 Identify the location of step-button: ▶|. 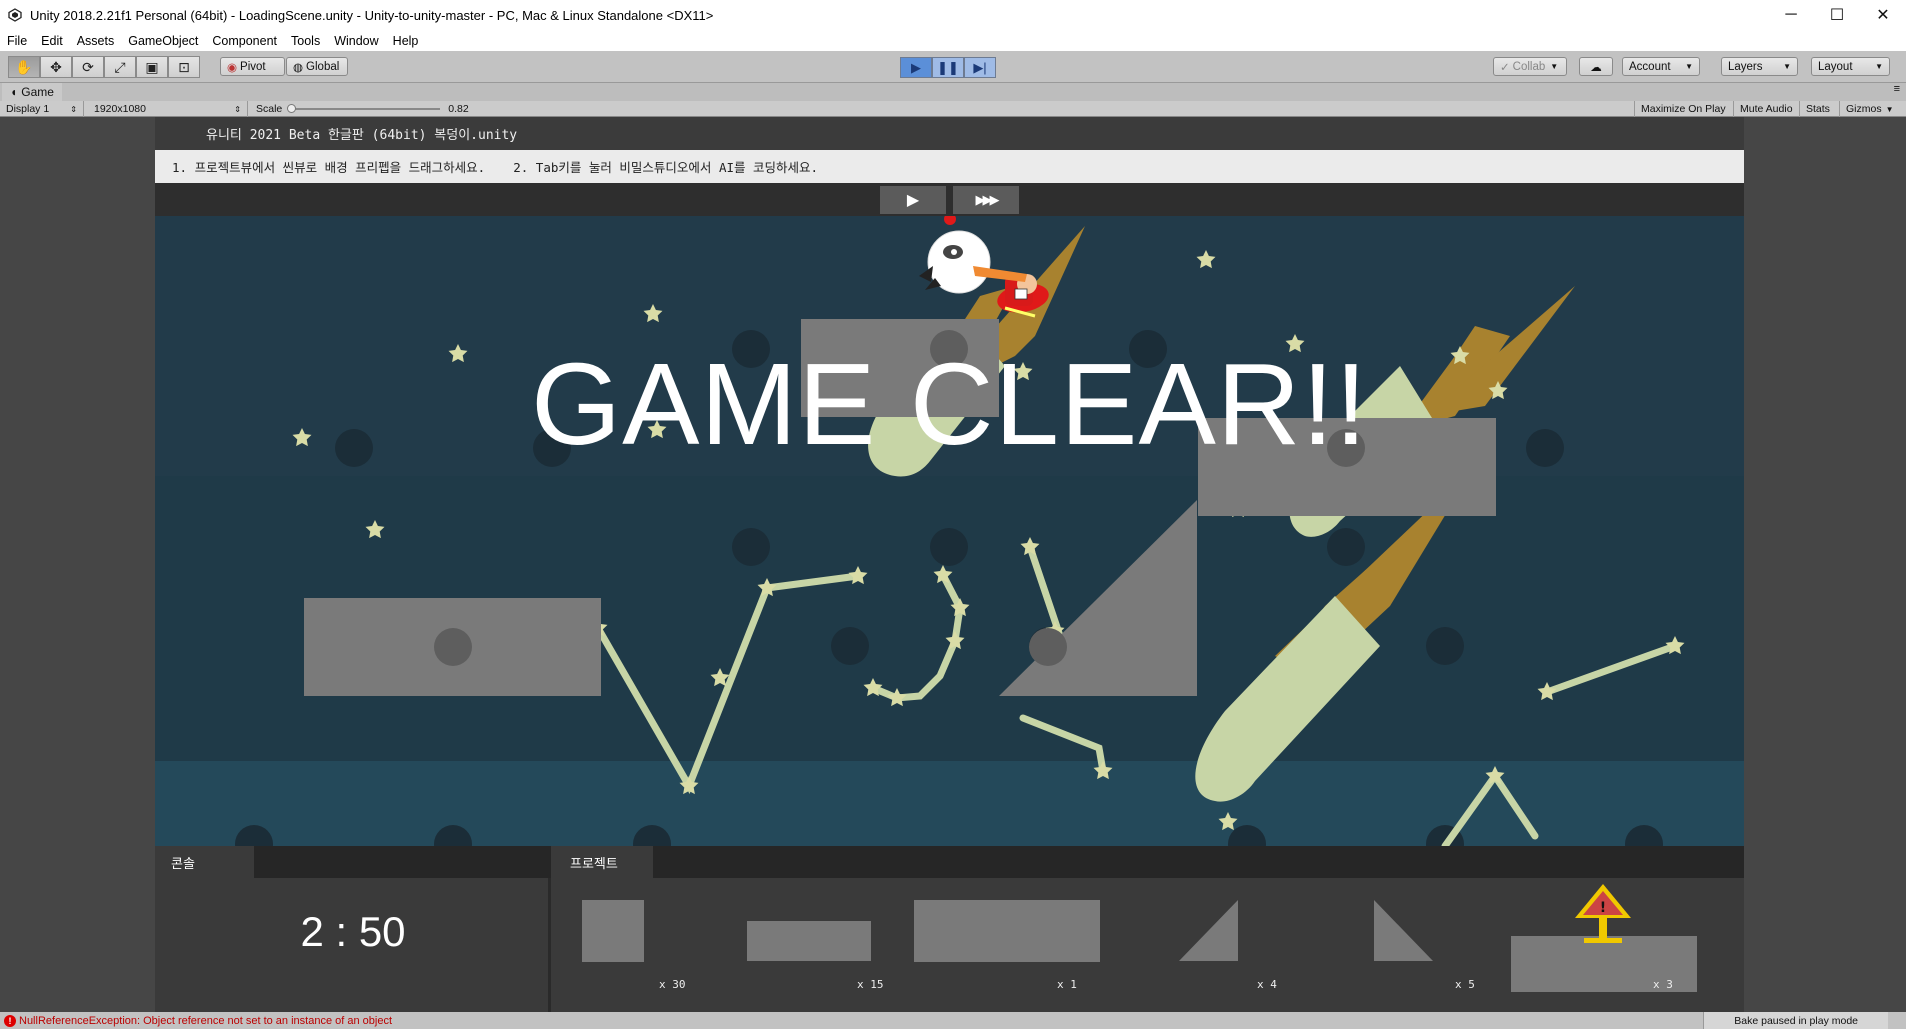
(980, 67).